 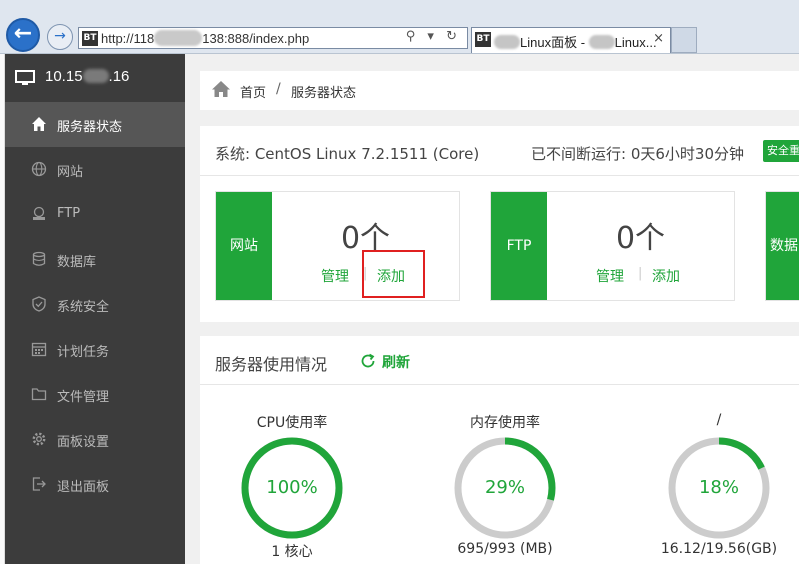 I want to click on sidebar-item-server-status: 服务器状态, so click(x=95, y=124).